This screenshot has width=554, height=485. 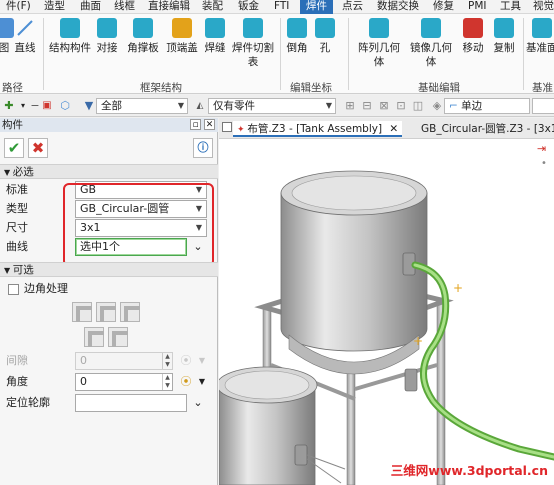 I want to click on tab-menu-icon, so click(x=227, y=127).